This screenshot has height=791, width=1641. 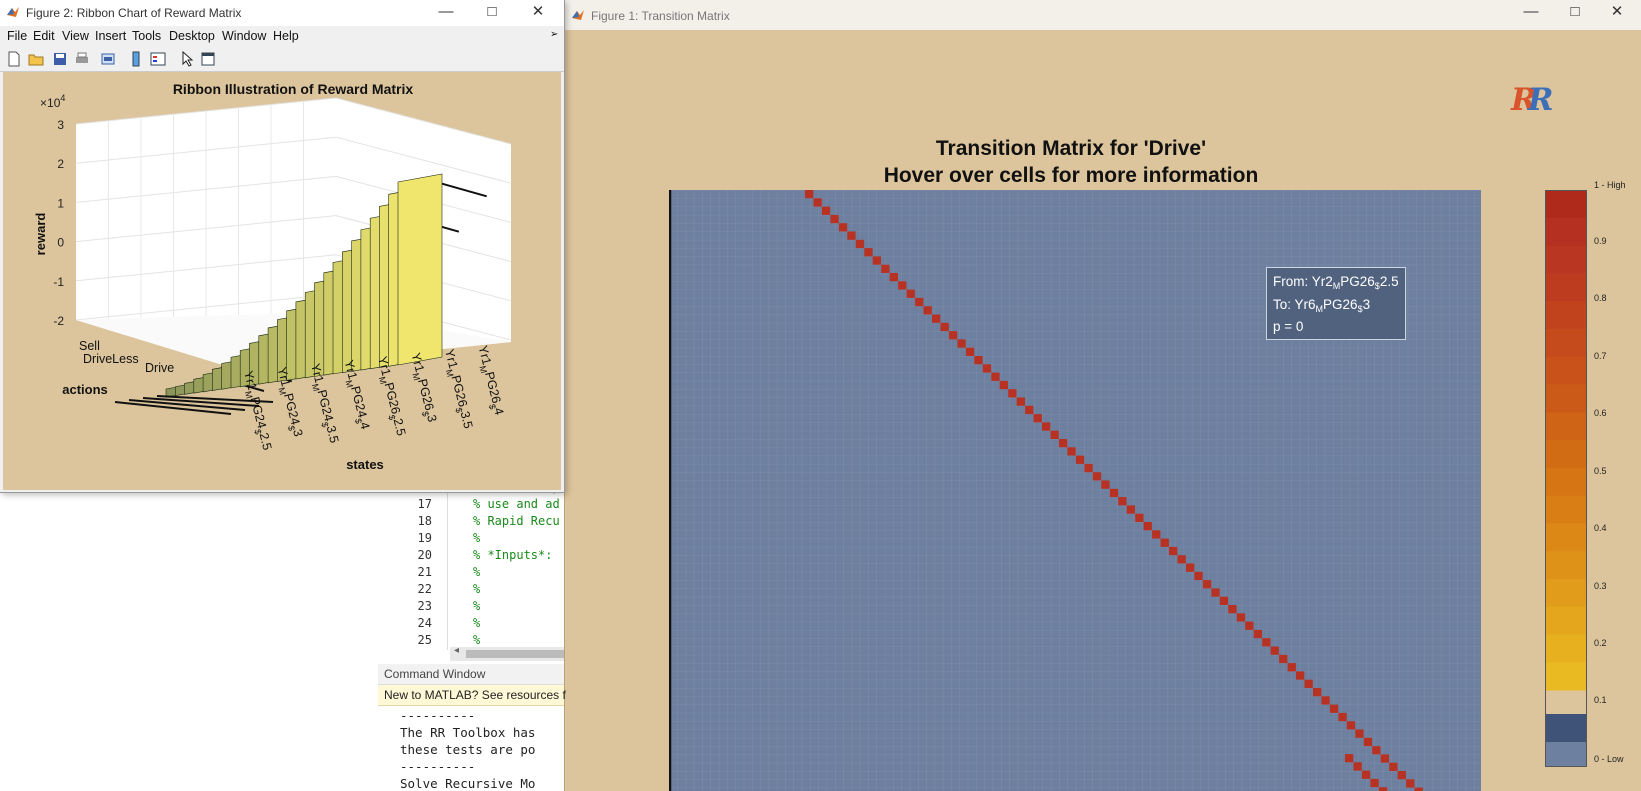 I want to click on command-output-line: ----------, so click(x=438, y=715).